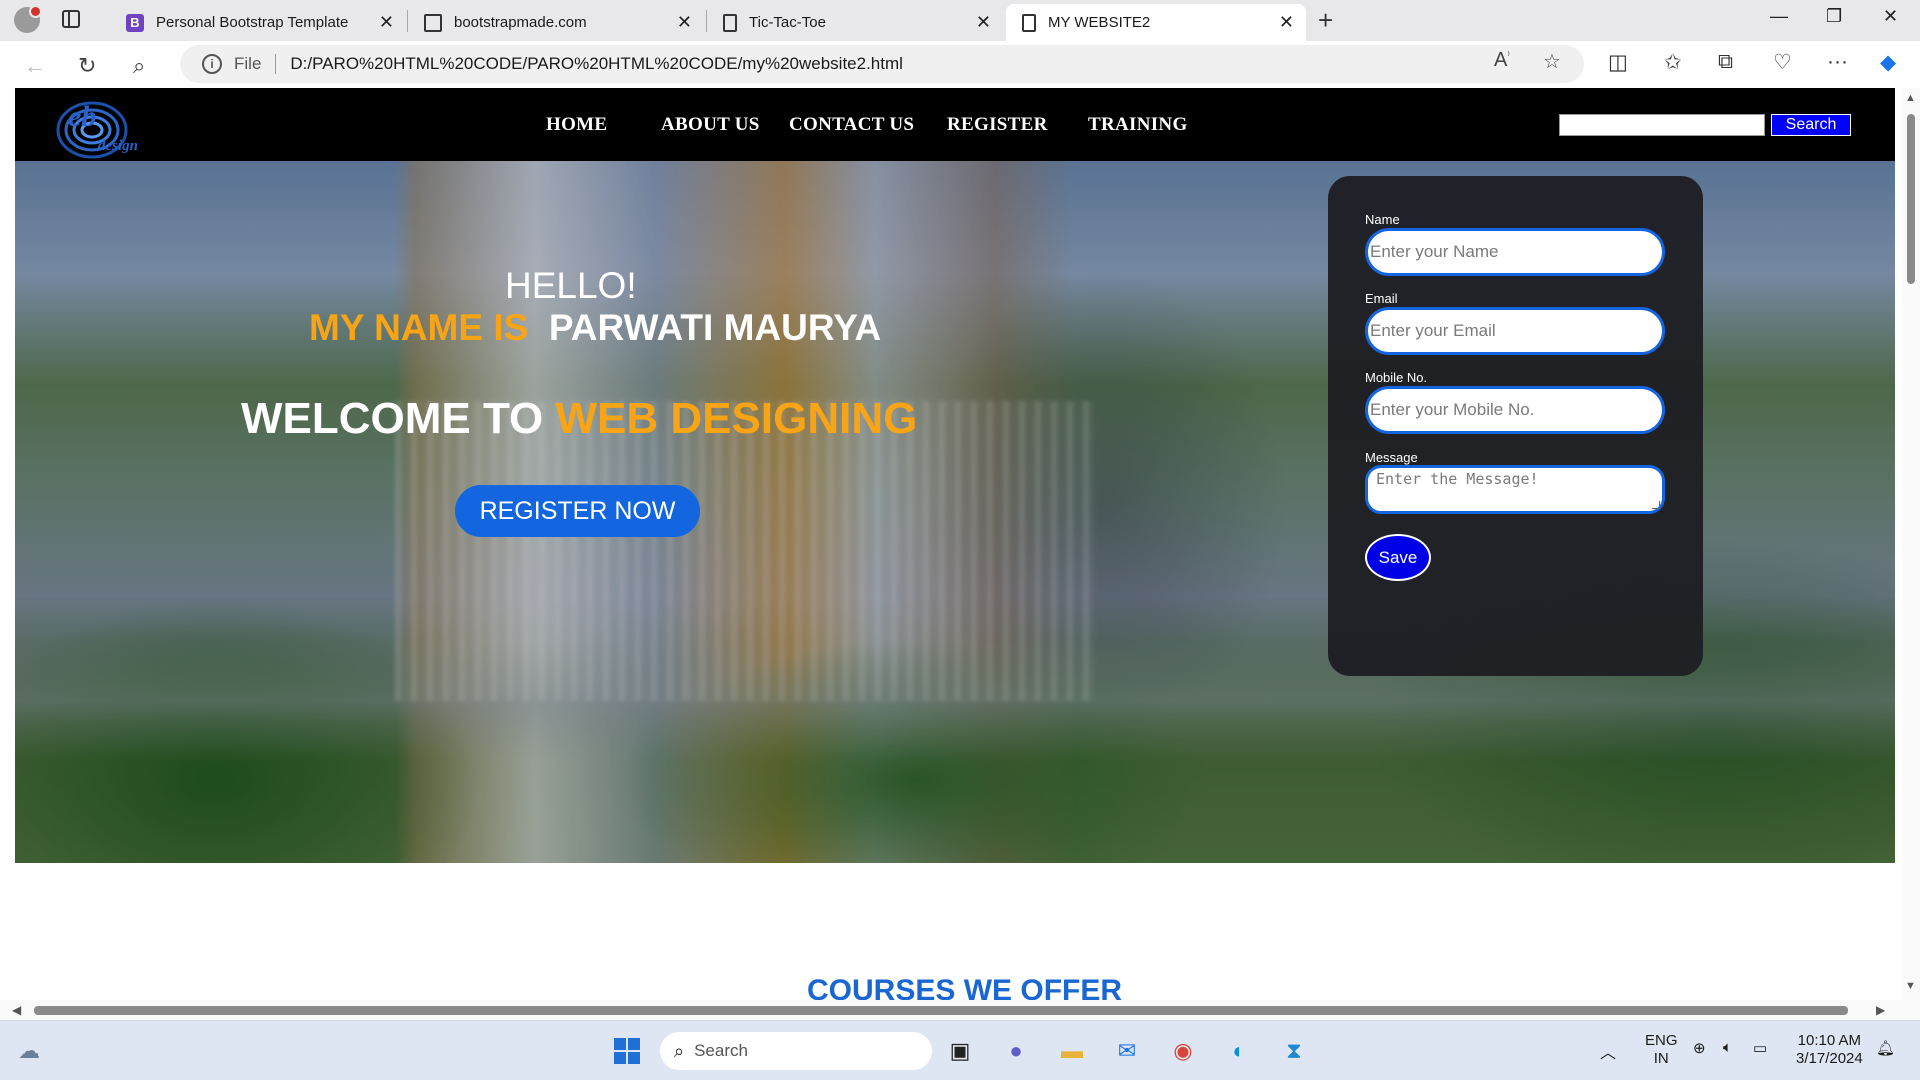 This screenshot has height=1080, width=1920. I want to click on horizontal-scrollbar: ◀ ▶, so click(960, 1010).